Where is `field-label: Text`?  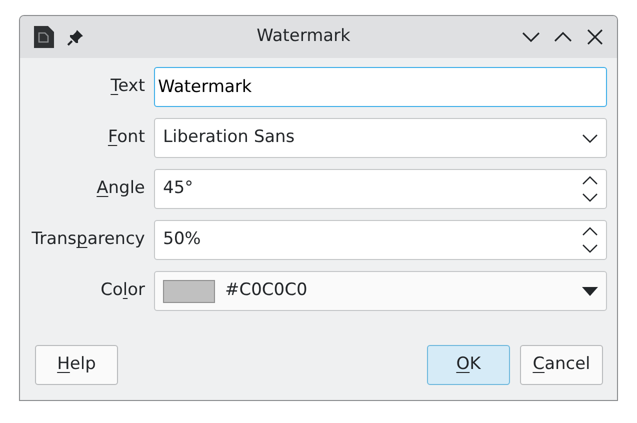 field-label: Text is located at coordinates (128, 86).